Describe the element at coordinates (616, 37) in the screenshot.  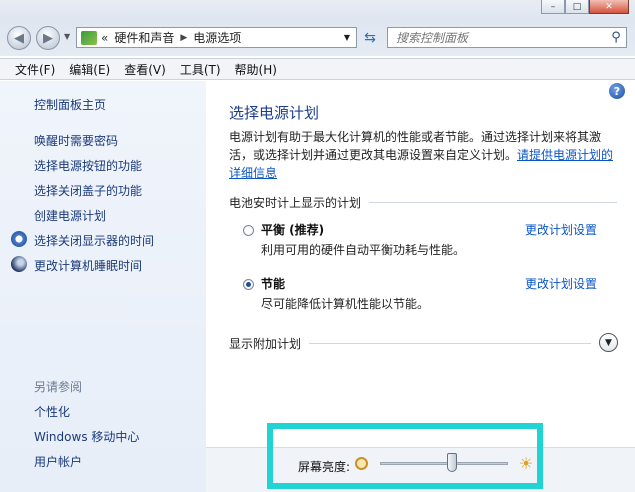
I see `search-icon: ⚲` at that location.